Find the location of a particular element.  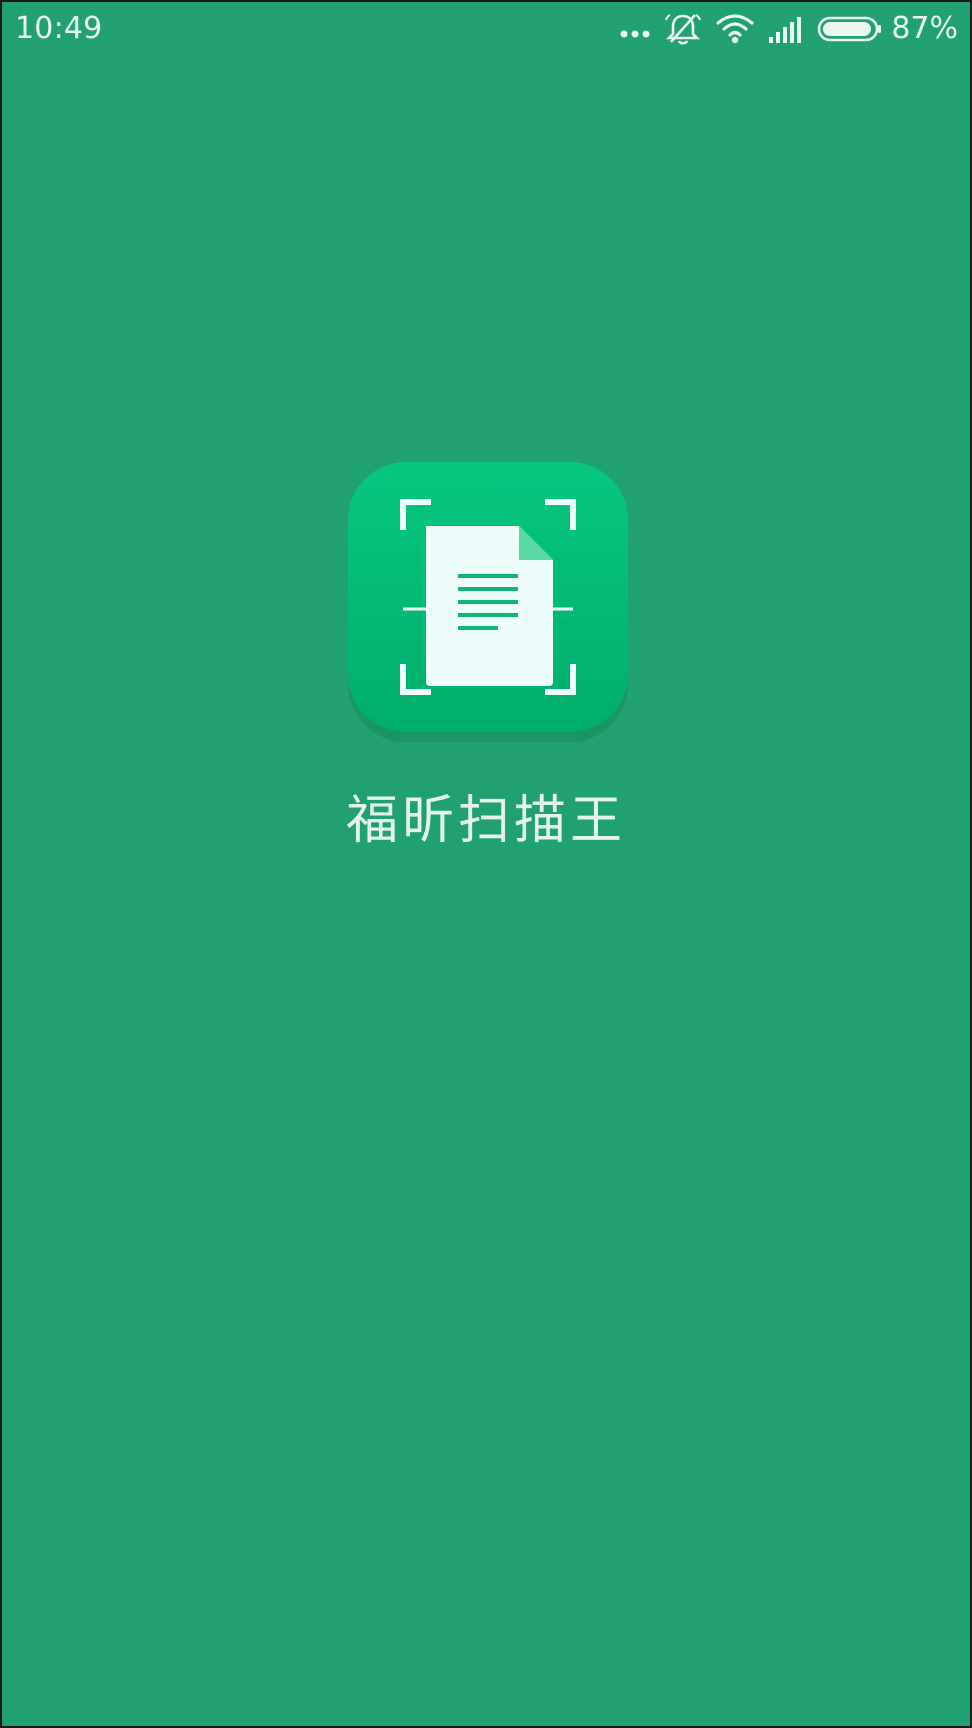

cellular-signal-icon is located at coordinates (785, 30).